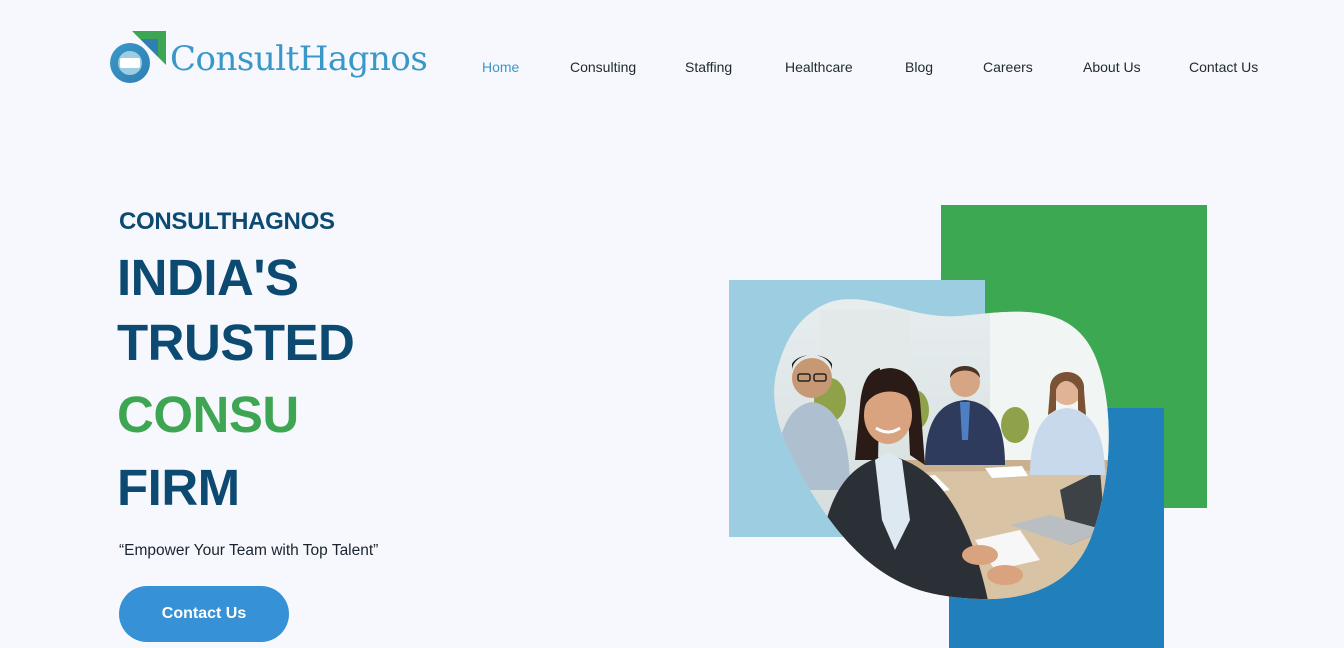 The width and height of the screenshot is (1344, 648). I want to click on hero-headline-line-1: INDIA'S, so click(208, 277).